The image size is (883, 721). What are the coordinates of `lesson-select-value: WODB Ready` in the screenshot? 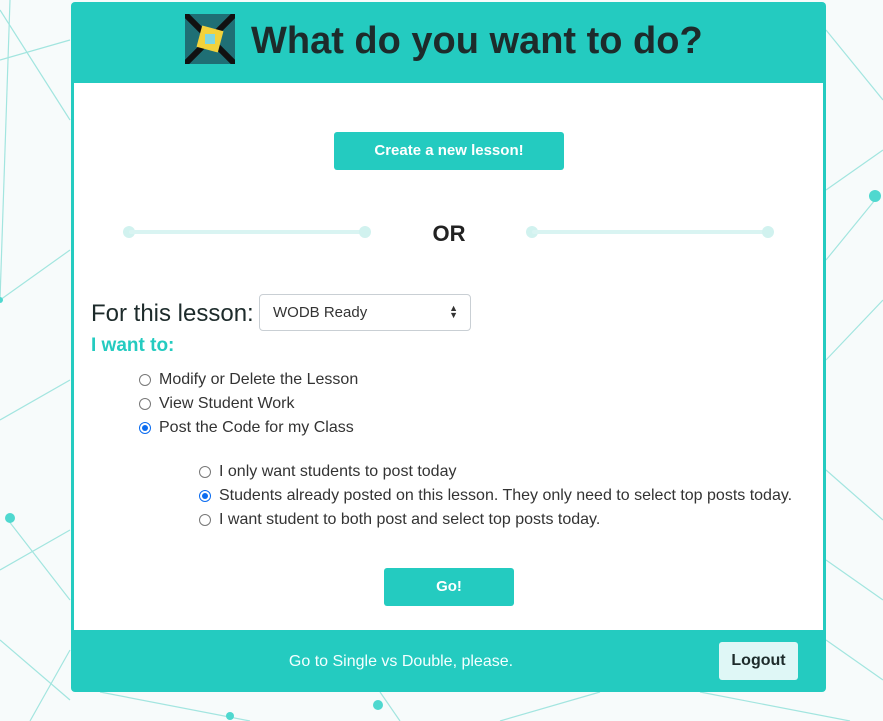 It's located at (320, 312).